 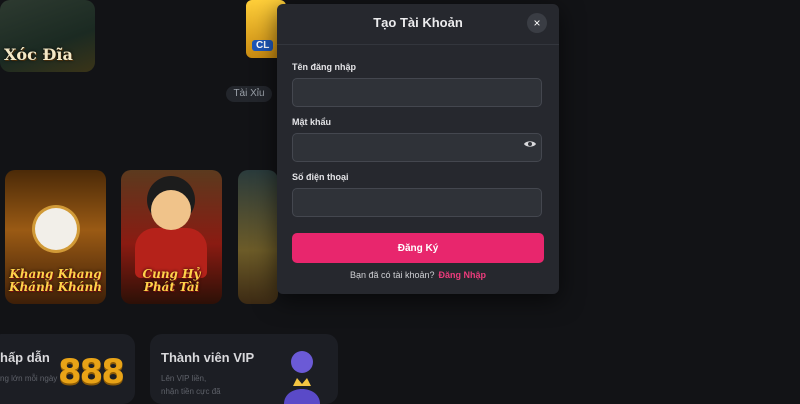 I want to click on lucky-cat-art, so click(x=56, y=229).